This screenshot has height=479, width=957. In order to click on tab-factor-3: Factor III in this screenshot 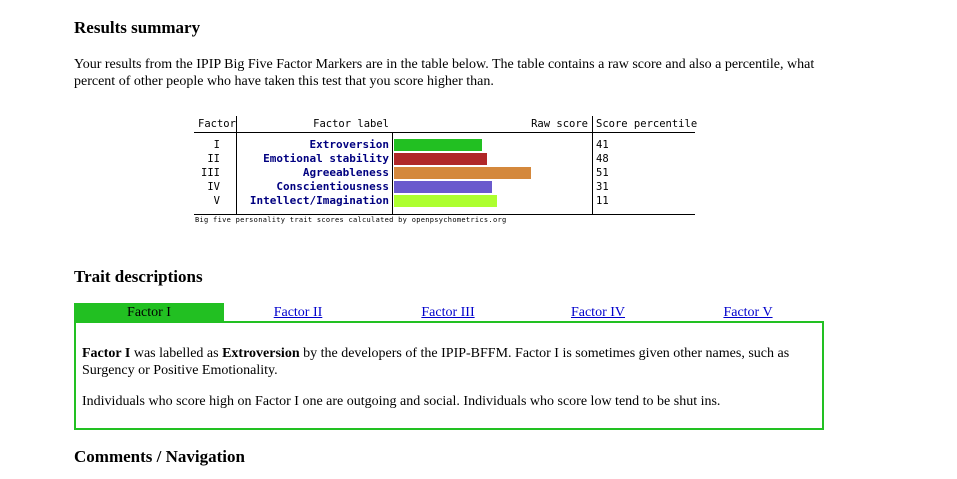, I will do `click(448, 312)`.